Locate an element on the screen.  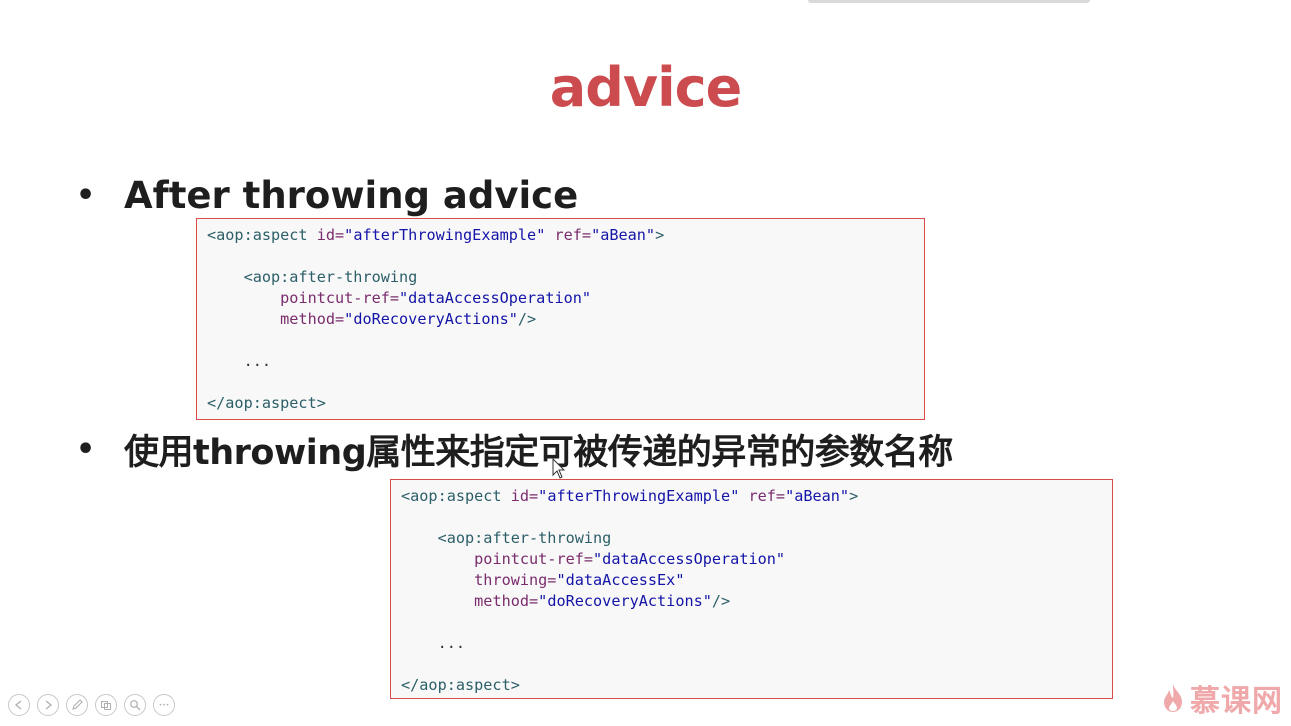
top-overlay-strip is located at coordinates (949, 1).